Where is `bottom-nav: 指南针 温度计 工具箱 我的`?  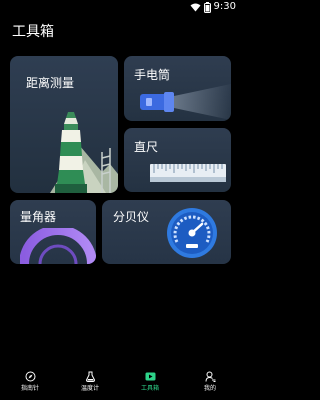
bottom-nav: 指南针 温度计 工具箱 我的 is located at coordinates (120, 383).